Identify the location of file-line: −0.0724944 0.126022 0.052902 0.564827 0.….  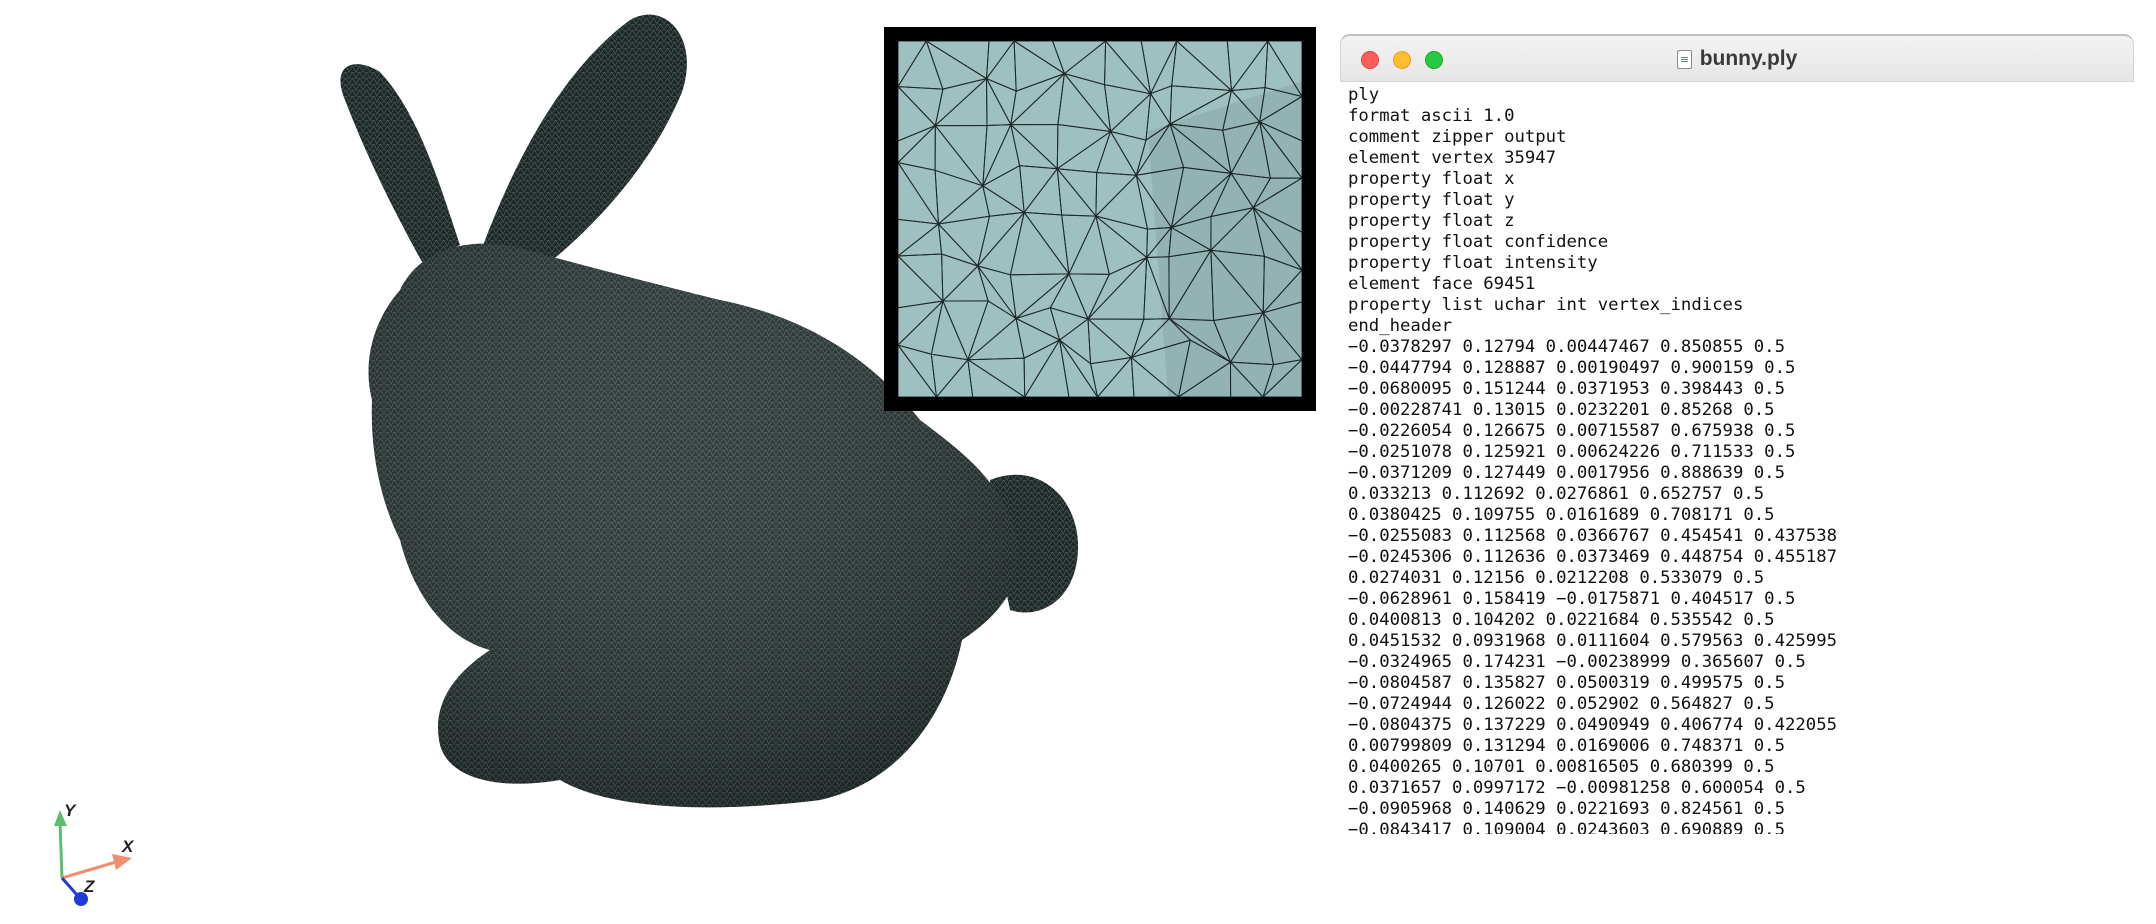
(1561, 704).